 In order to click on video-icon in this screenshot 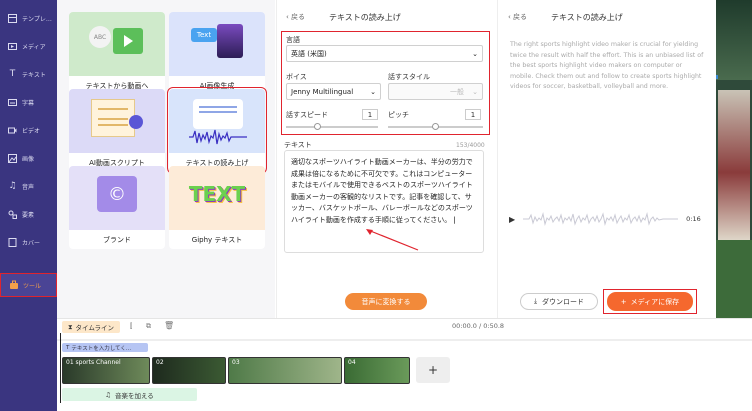, I will do `click(12, 130)`.